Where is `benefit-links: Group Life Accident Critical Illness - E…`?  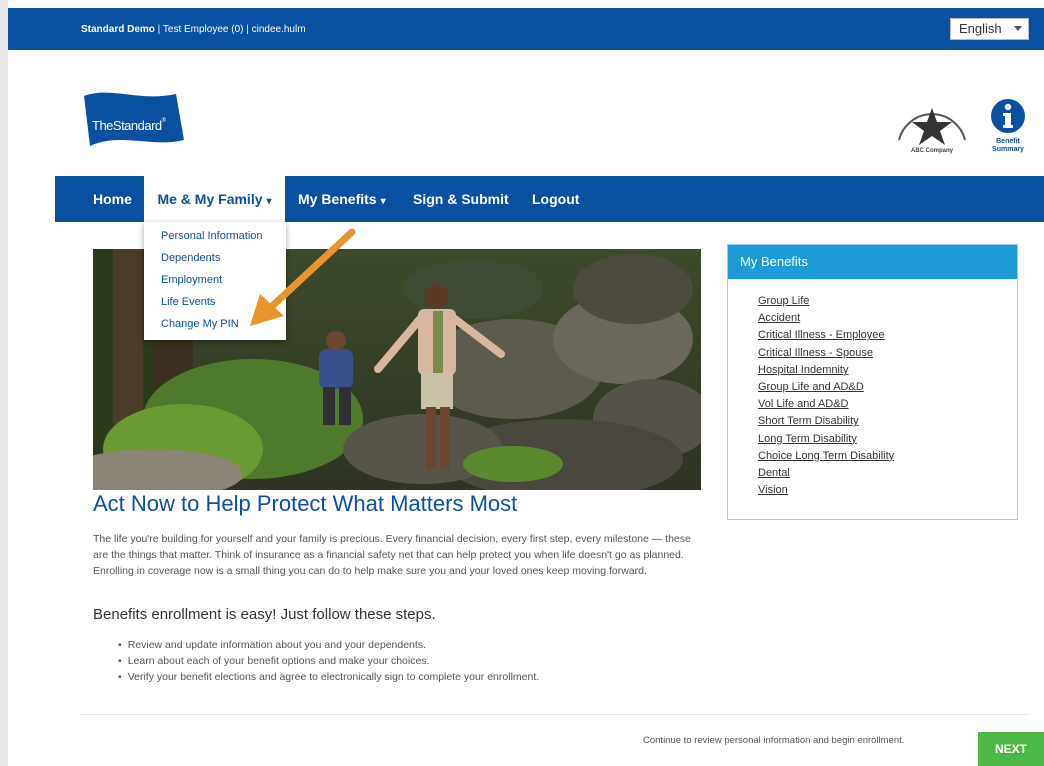
benefit-links: Group Life Accident Critical Illness - E… is located at coordinates (826, 396).